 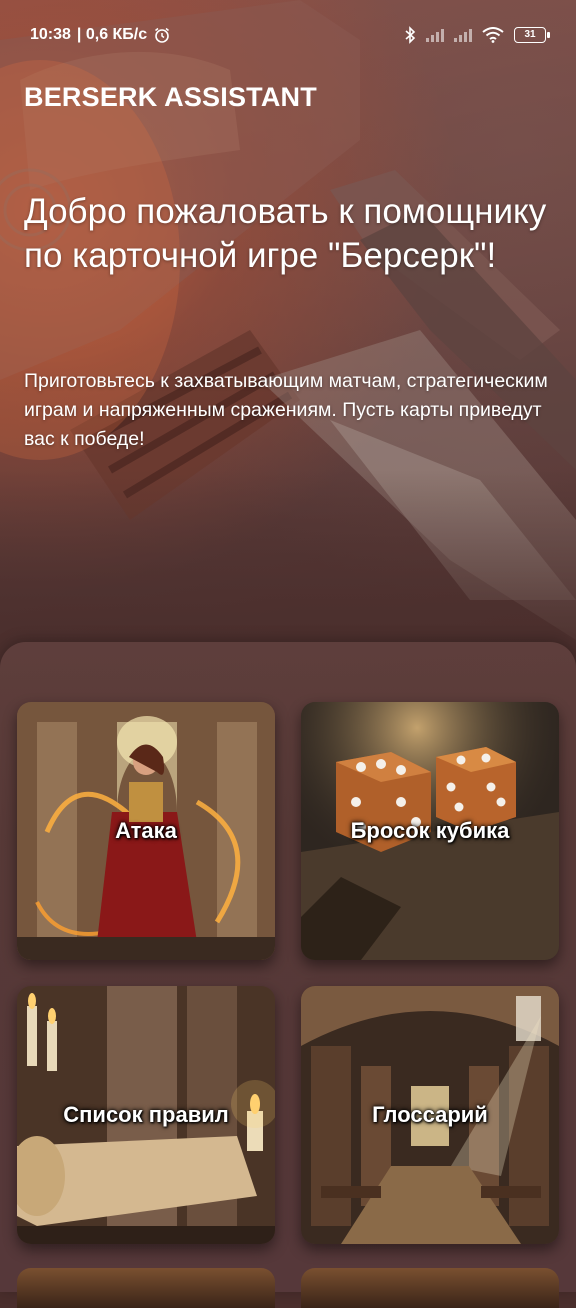 What do you see at coordinates (50, 34) in the screenshot?
I see `status-time: 10:38` at bounding box center [50, 34].